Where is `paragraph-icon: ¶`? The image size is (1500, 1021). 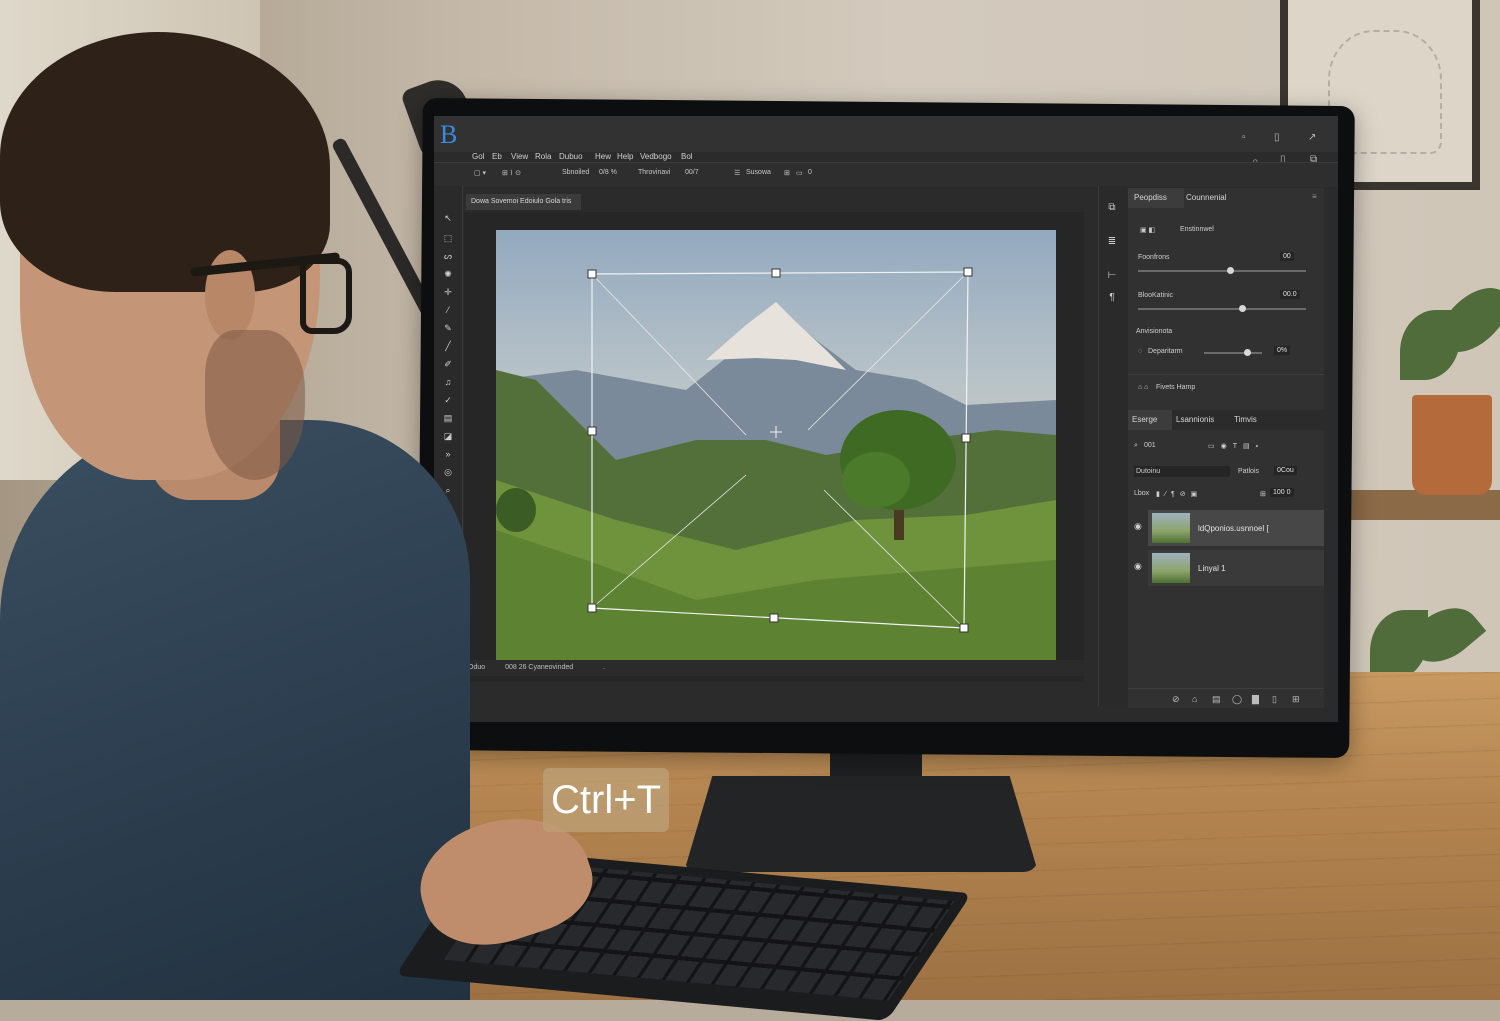 paragraph-icon: ¶ is located at coordinates (1112, 299).